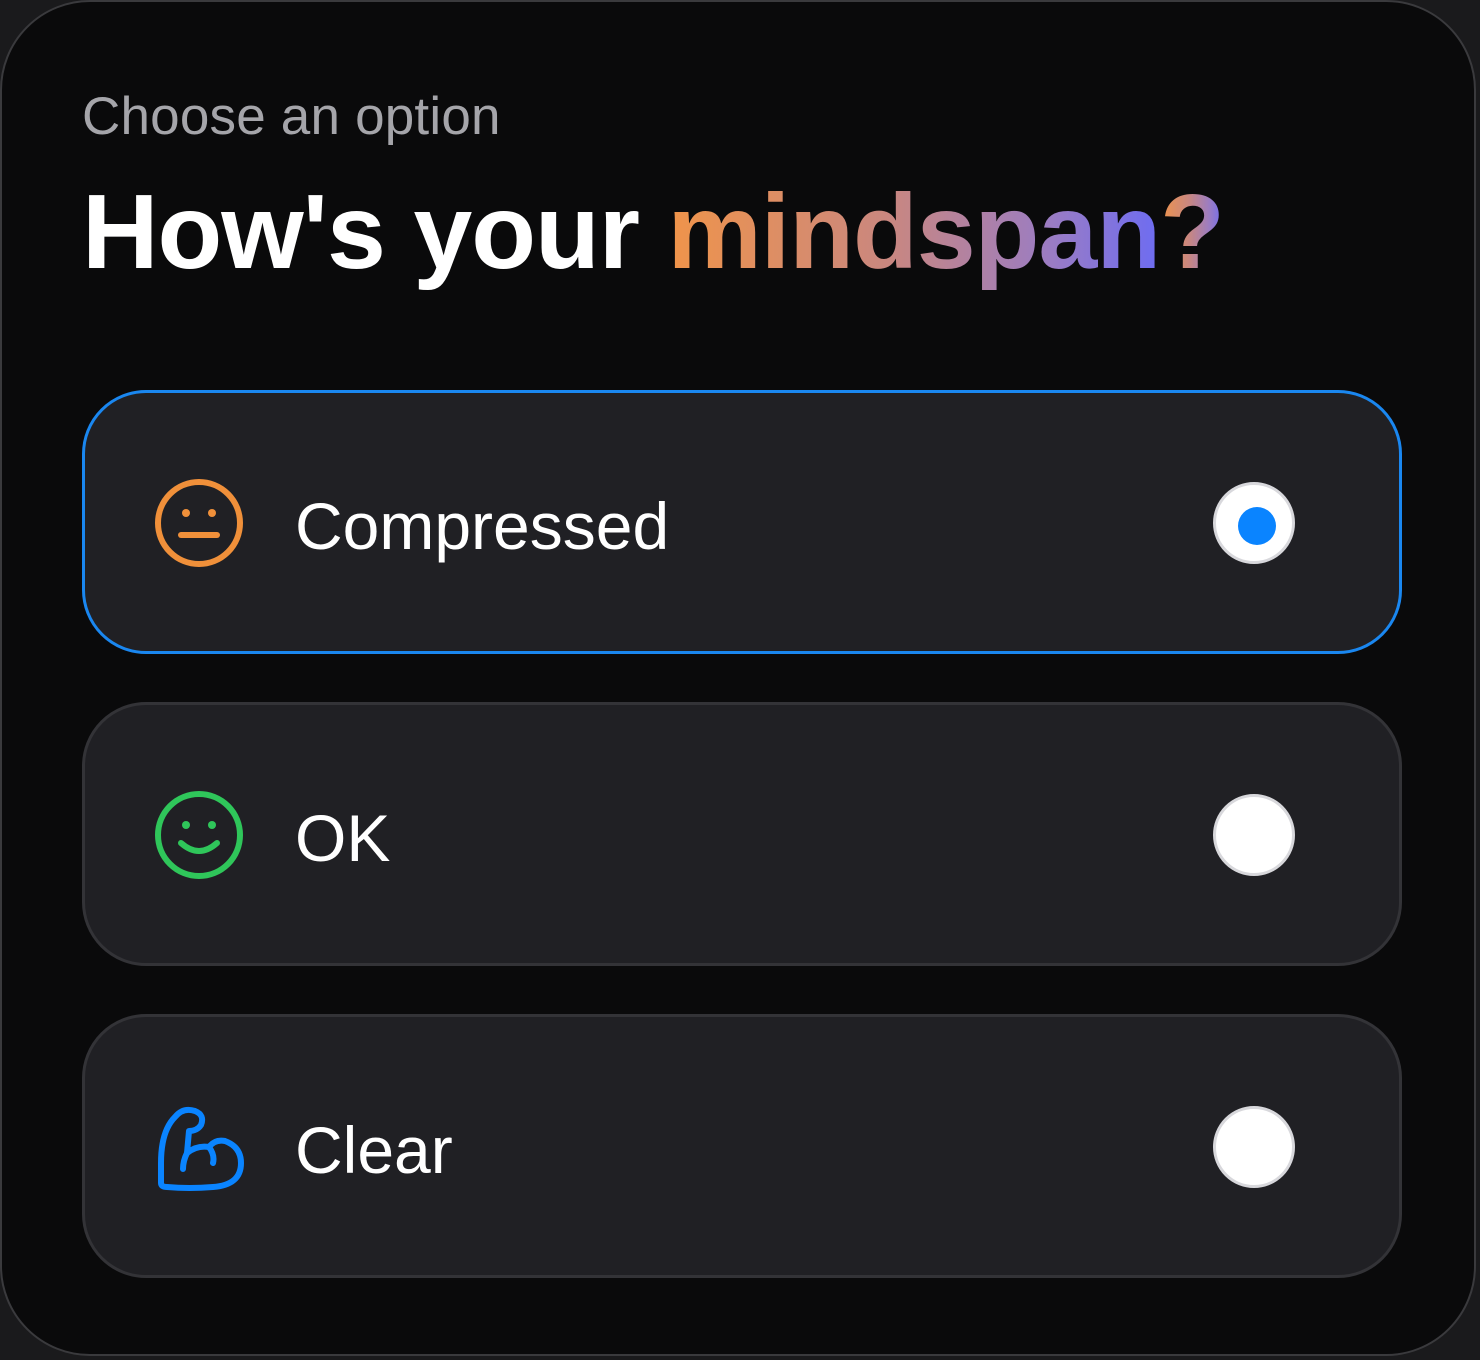 The width and height of the screenshot is (1480, 1360). What do you see at coordinates (199, 835) in the screenshot?
I see `smile-face-icon` at bounding box center [199, 835].